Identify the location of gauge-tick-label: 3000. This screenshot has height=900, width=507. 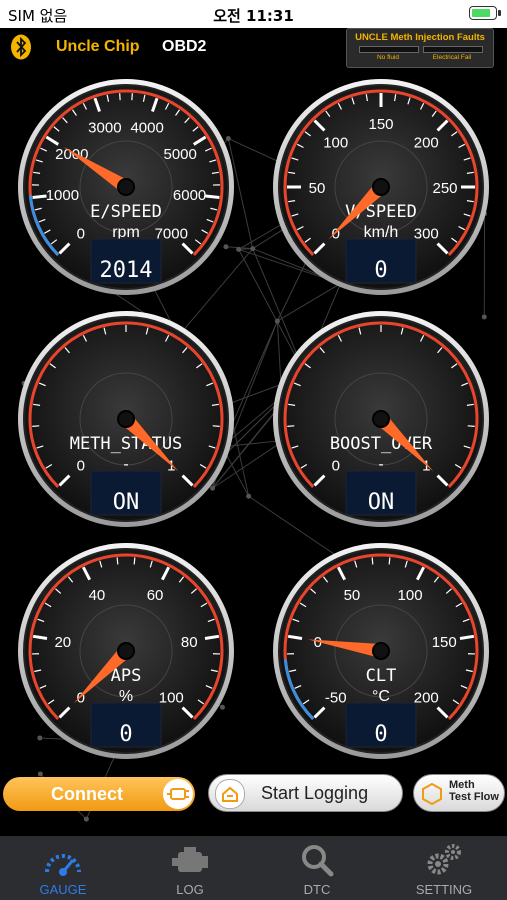
(104, 128).